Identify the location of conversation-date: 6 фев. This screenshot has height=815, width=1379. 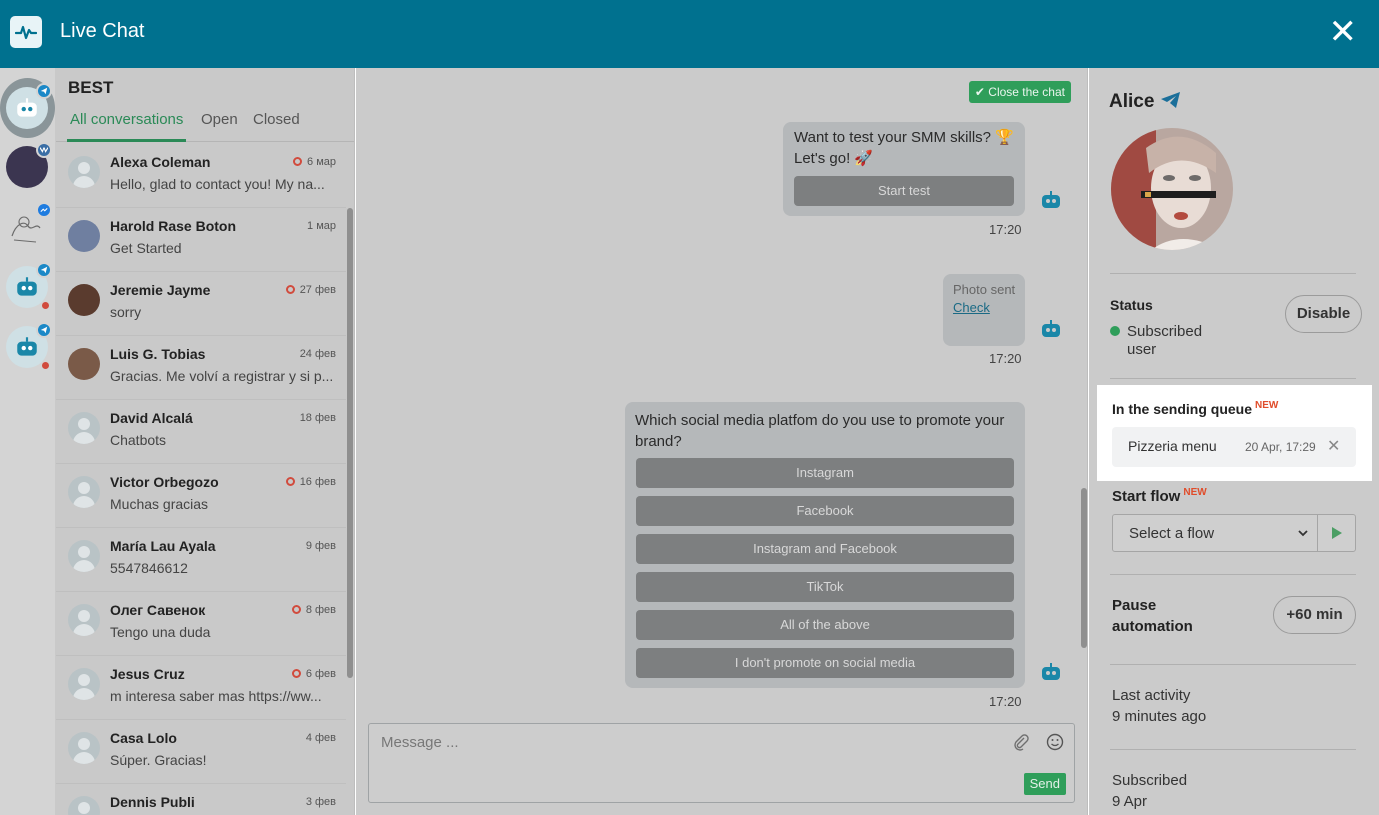
(313, 674).